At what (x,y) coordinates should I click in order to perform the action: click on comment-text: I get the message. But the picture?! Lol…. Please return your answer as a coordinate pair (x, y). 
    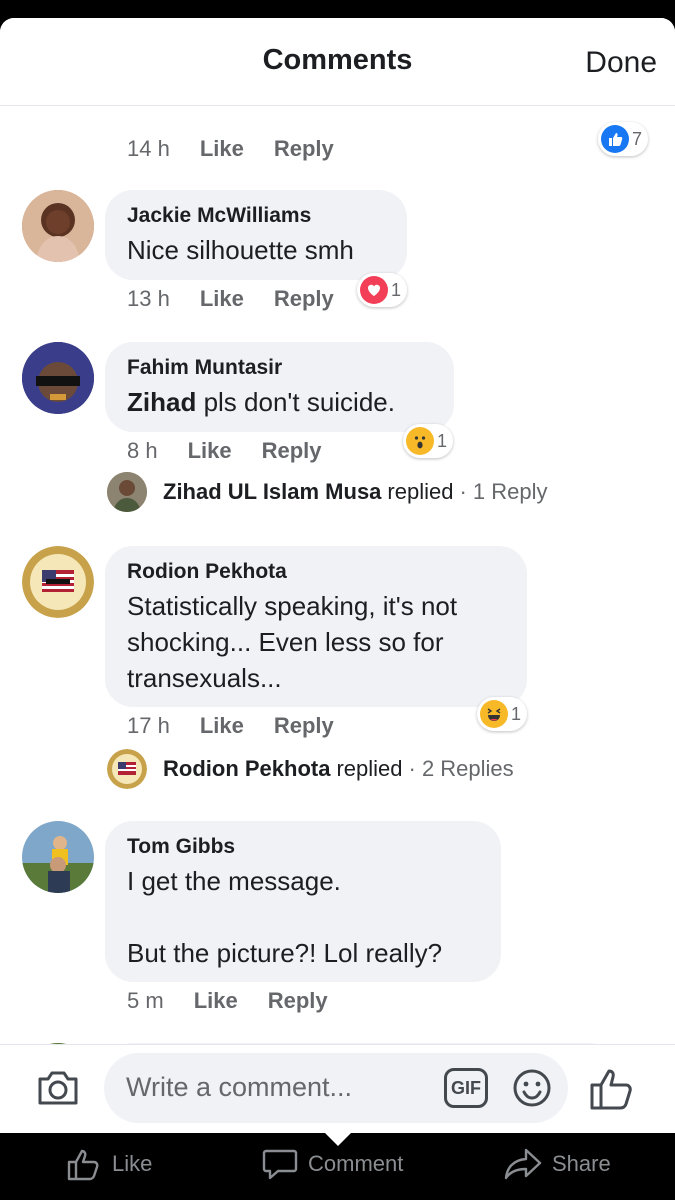
    Looking at the image, I should click on (285, 917).